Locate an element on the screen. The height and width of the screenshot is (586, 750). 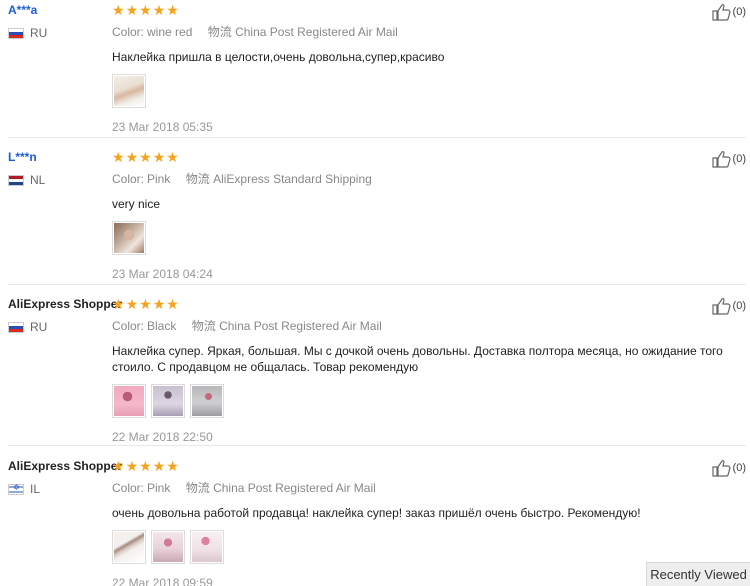
flag-nl-icon is located at coordinates (16, 180).